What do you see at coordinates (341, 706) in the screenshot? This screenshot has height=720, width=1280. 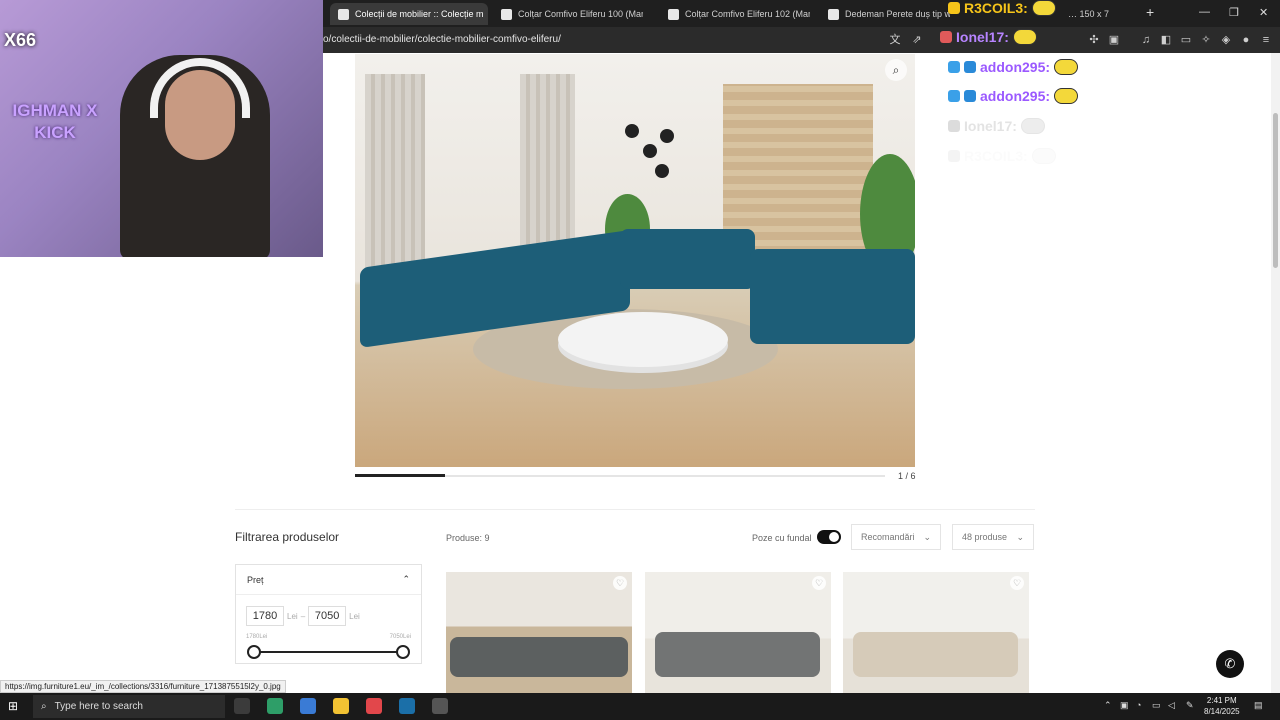 I see `file-explorer-icon` at bounding box center [341, 706].